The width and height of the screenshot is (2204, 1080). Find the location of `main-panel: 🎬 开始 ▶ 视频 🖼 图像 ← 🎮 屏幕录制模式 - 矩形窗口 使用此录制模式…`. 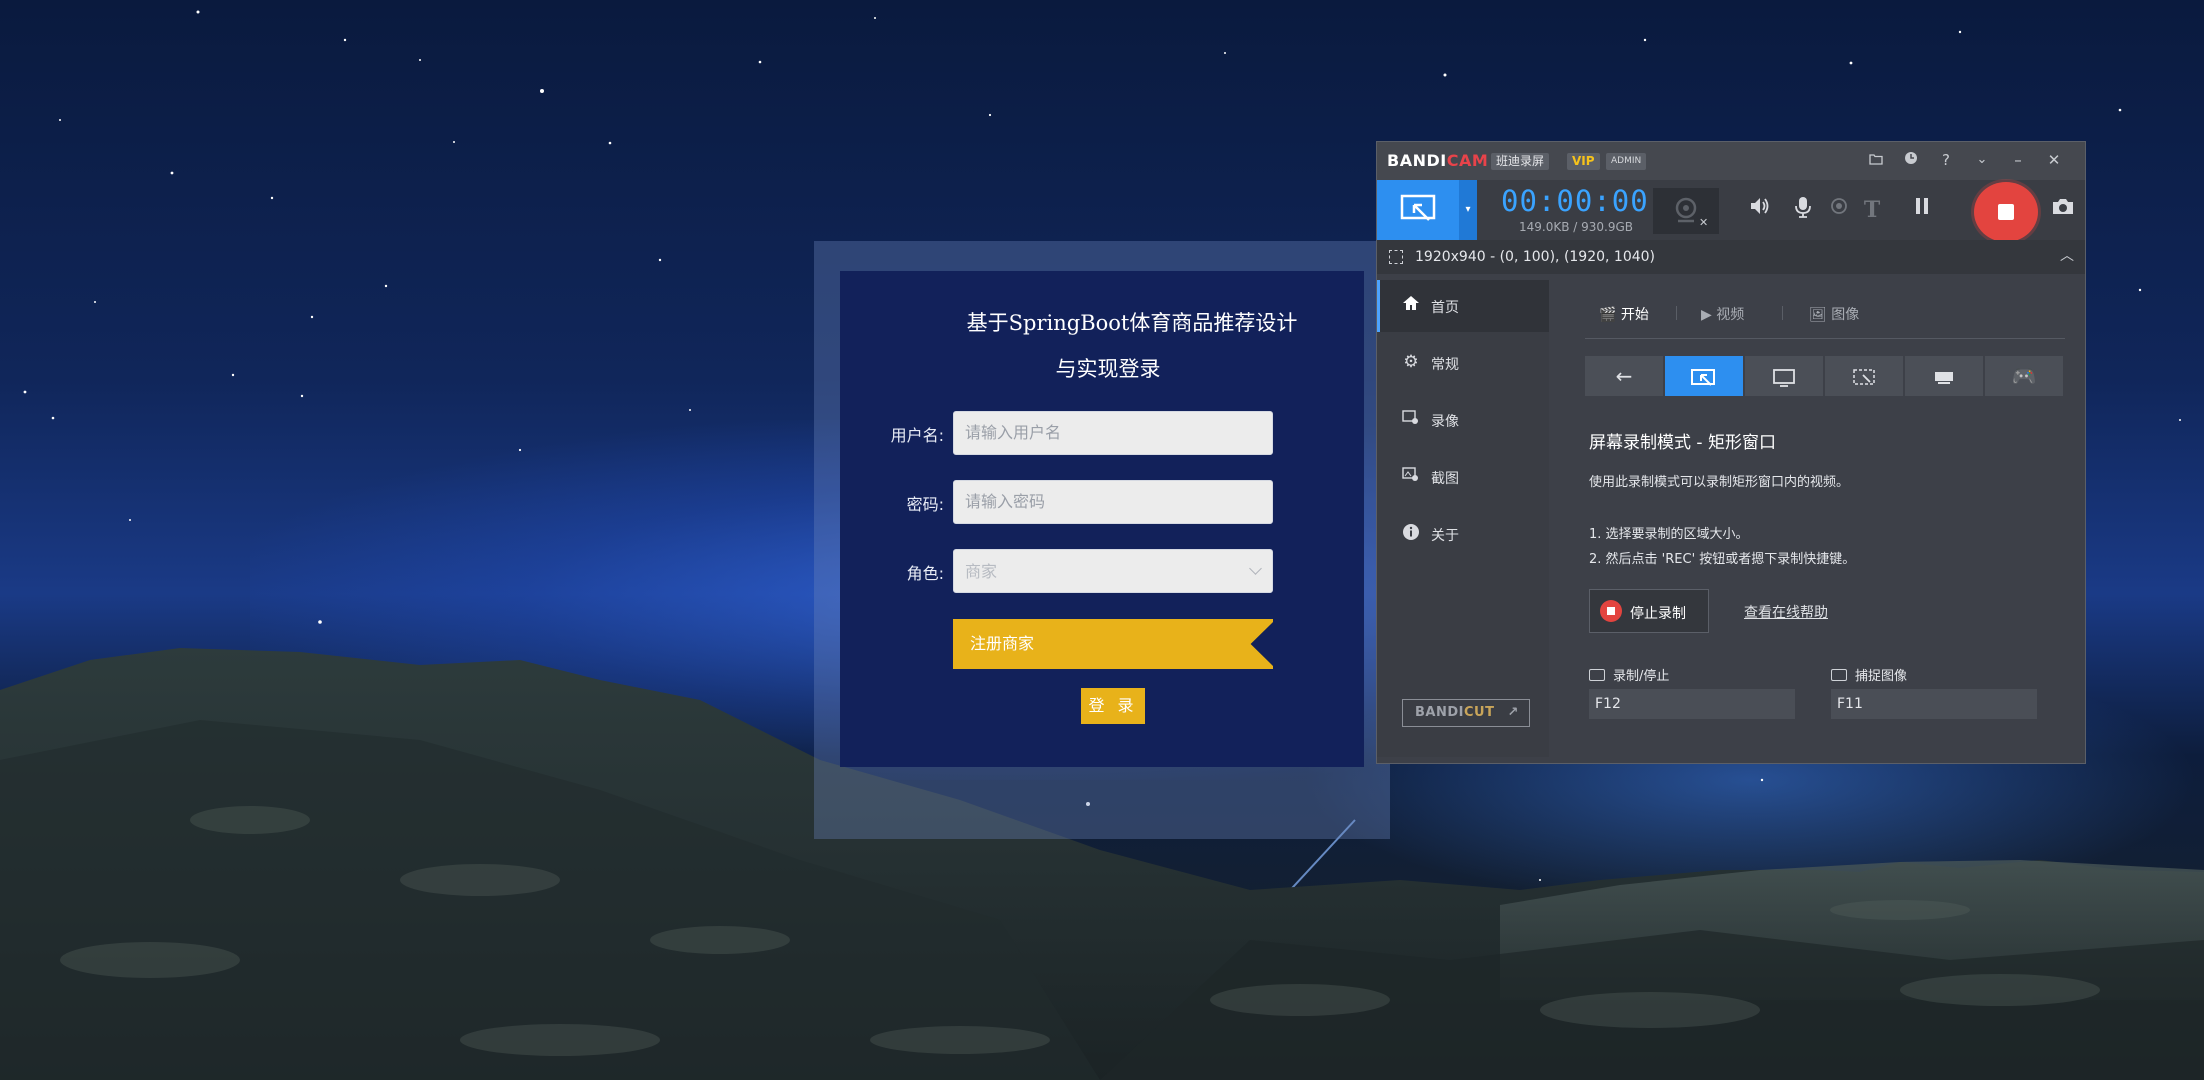

main-panel: 🎬 开始 ▶ 视频 🖼 图像 ← 🎮 屏幕录制模式 - 矩形窗口 使用此录制模式… is located at coordinates (1817, 518).